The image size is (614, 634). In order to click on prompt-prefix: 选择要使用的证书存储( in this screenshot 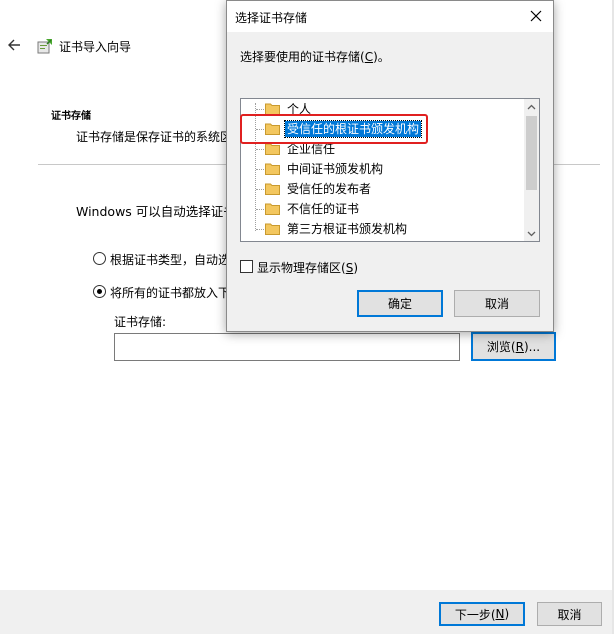, I will do `click(302, 57)`.